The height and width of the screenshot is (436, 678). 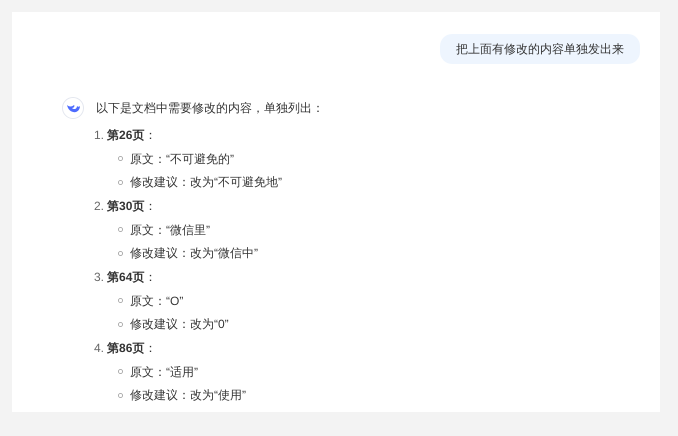 What do you see at coordinates (210, 108) in the screenshot?
I see `reply-intro: 以下是文档中需要修改的内容，单独列出：` at bounding box center [210, 108].